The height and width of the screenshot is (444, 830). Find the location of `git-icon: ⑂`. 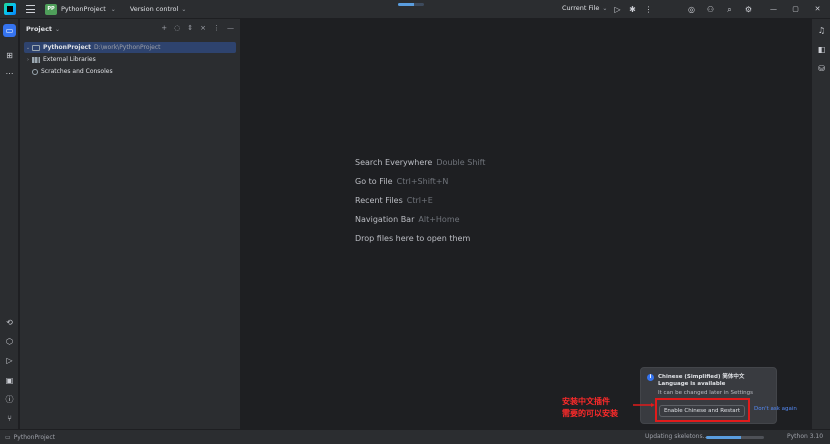

git-icon: ⑂ is located at coordinates (9, 418).